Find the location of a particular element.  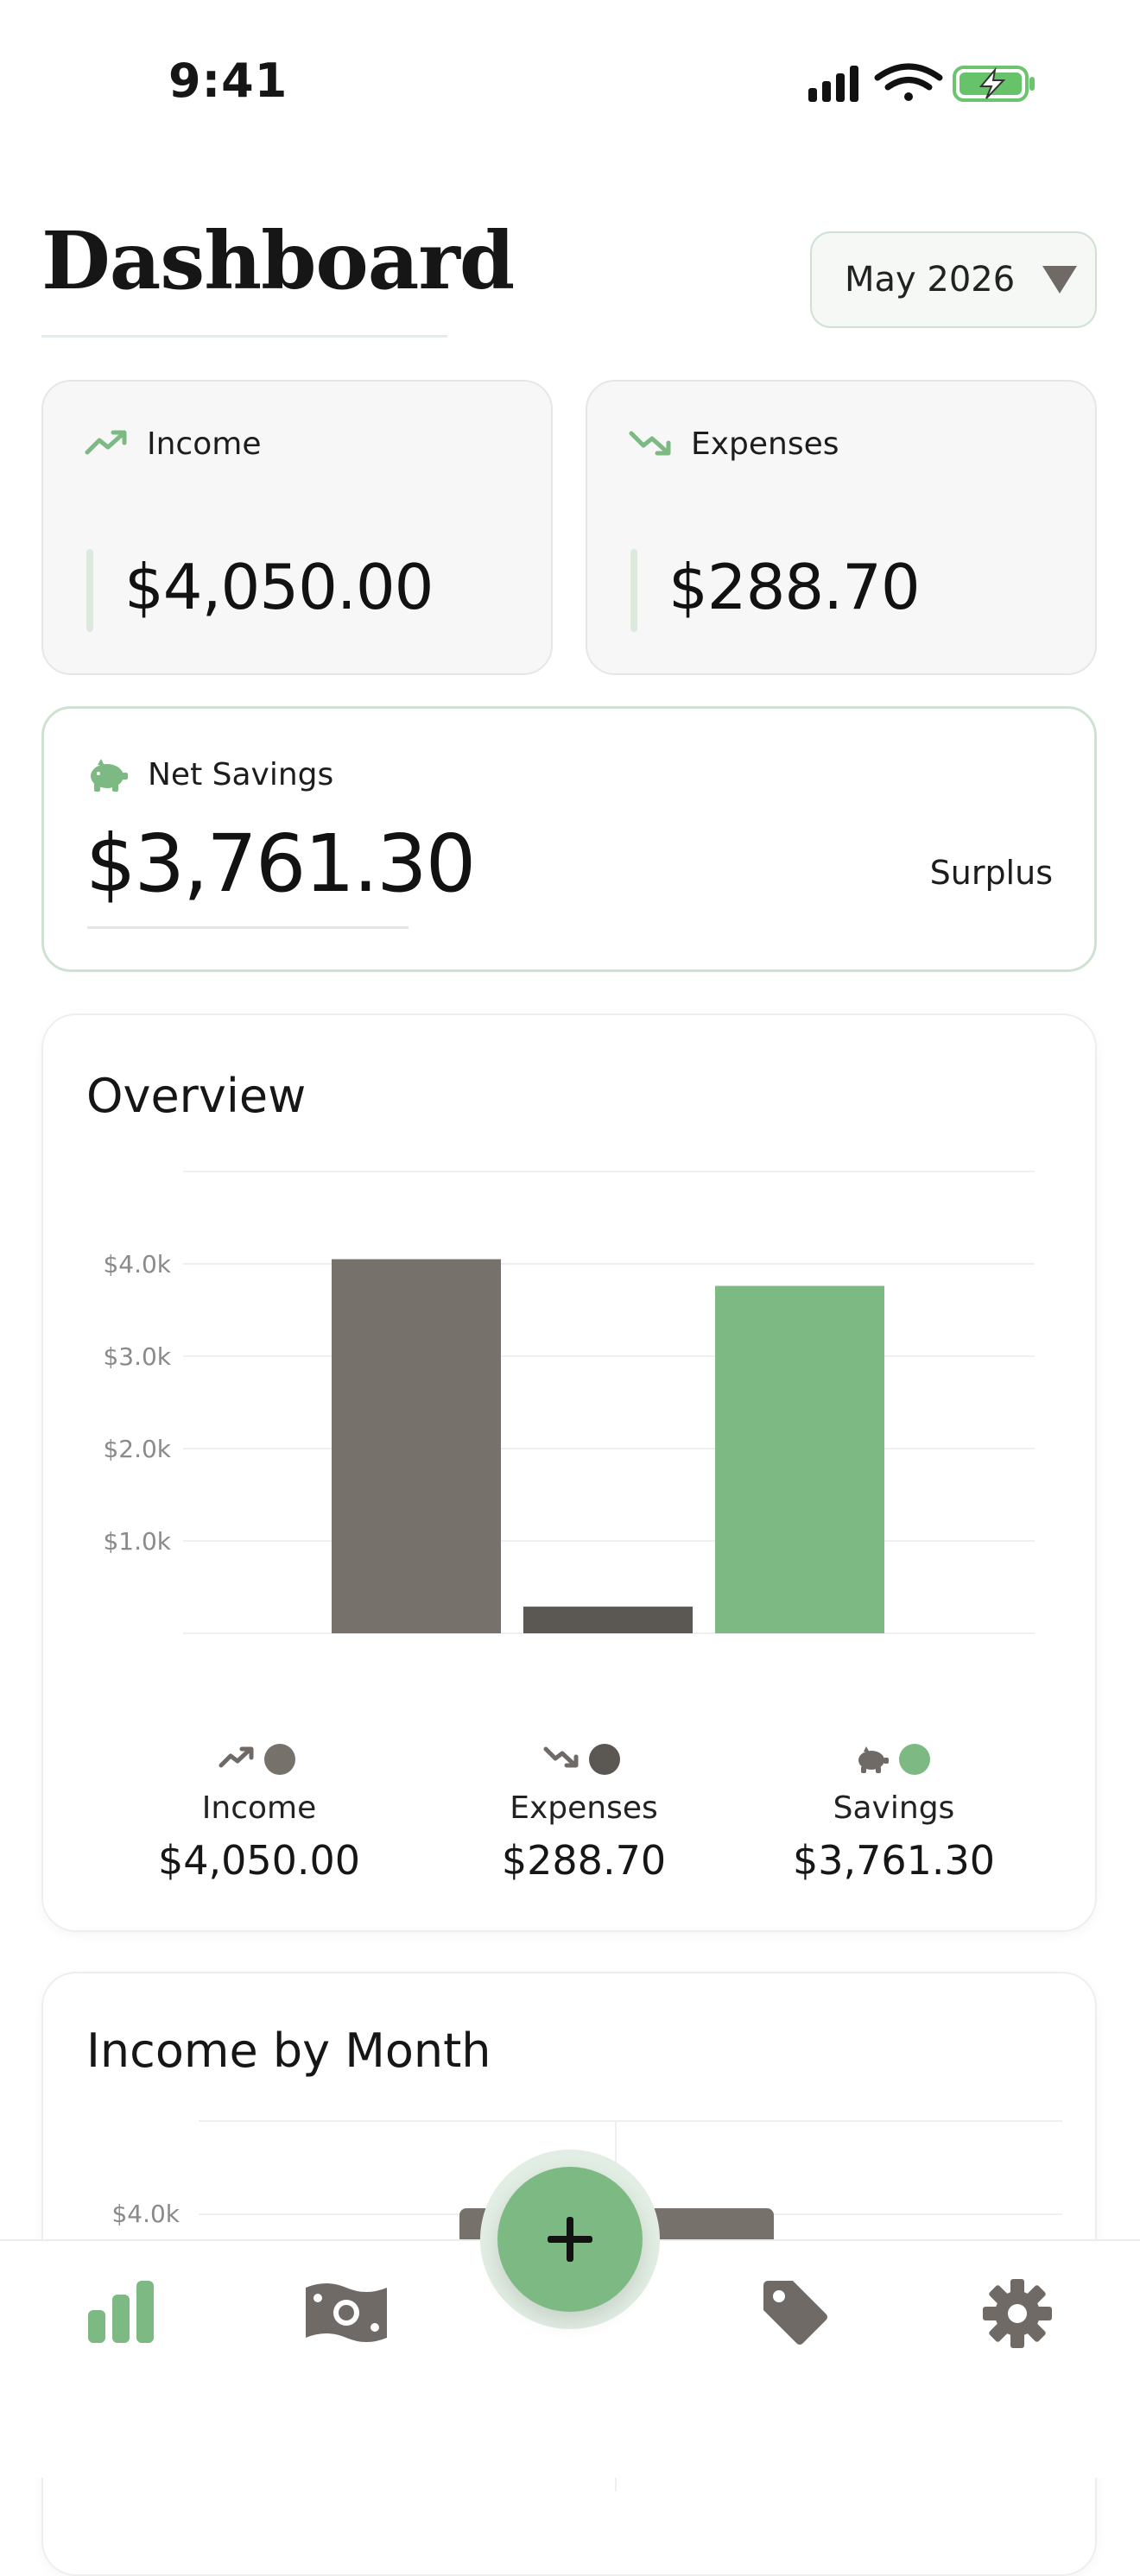

legend-label: Expenses is located at coordinates (584, 1808).